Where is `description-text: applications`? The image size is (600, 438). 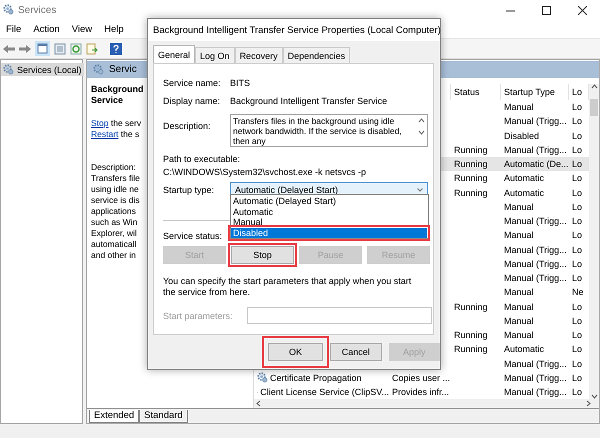
description-text: applications is located at coordinates (113, 211).